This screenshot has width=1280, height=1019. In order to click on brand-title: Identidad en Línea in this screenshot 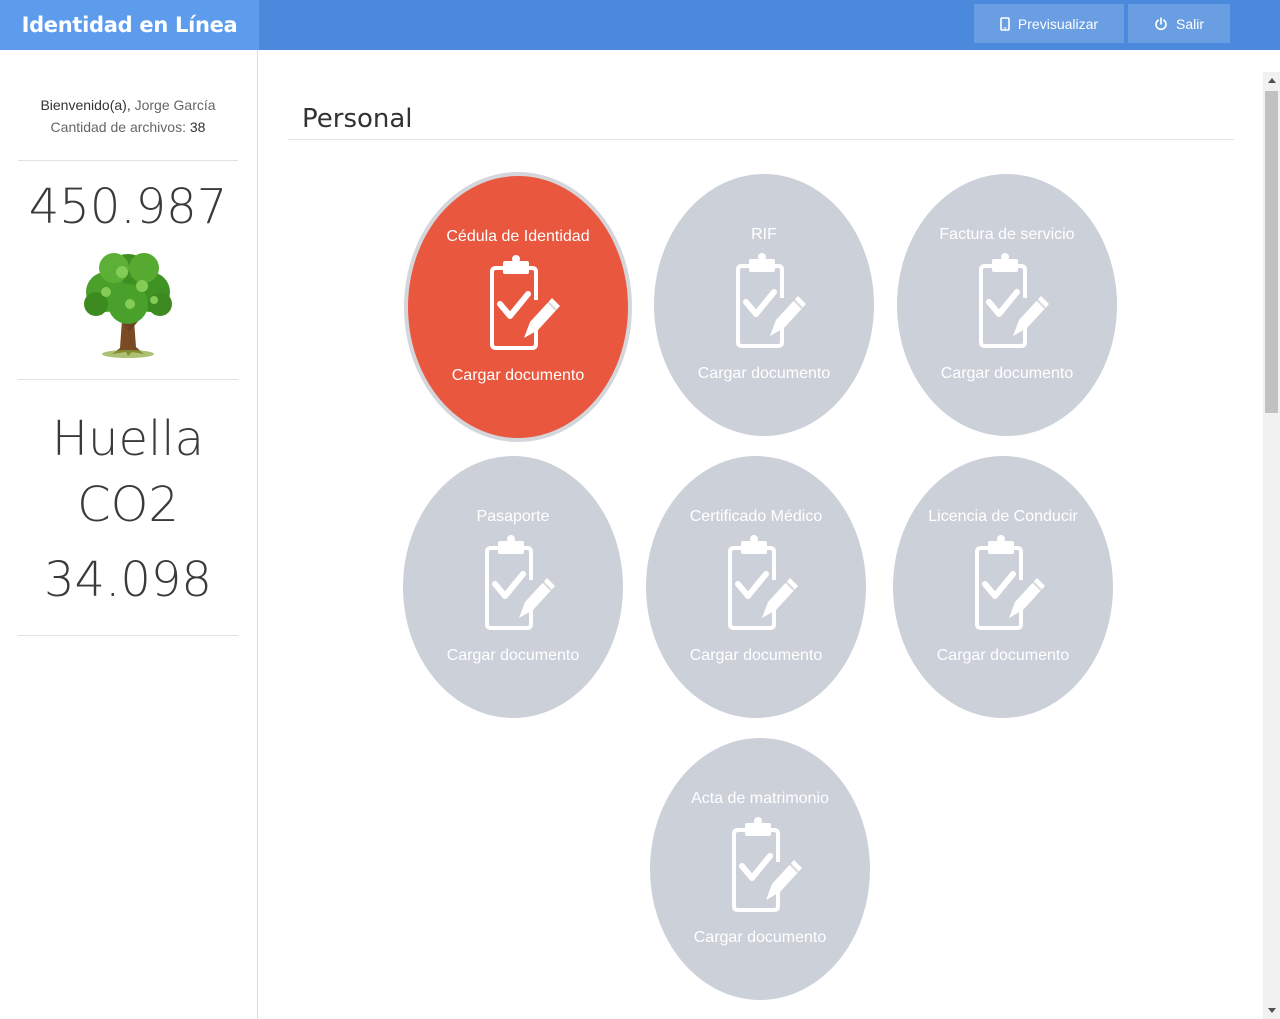, I will do `click(129, 25)`.